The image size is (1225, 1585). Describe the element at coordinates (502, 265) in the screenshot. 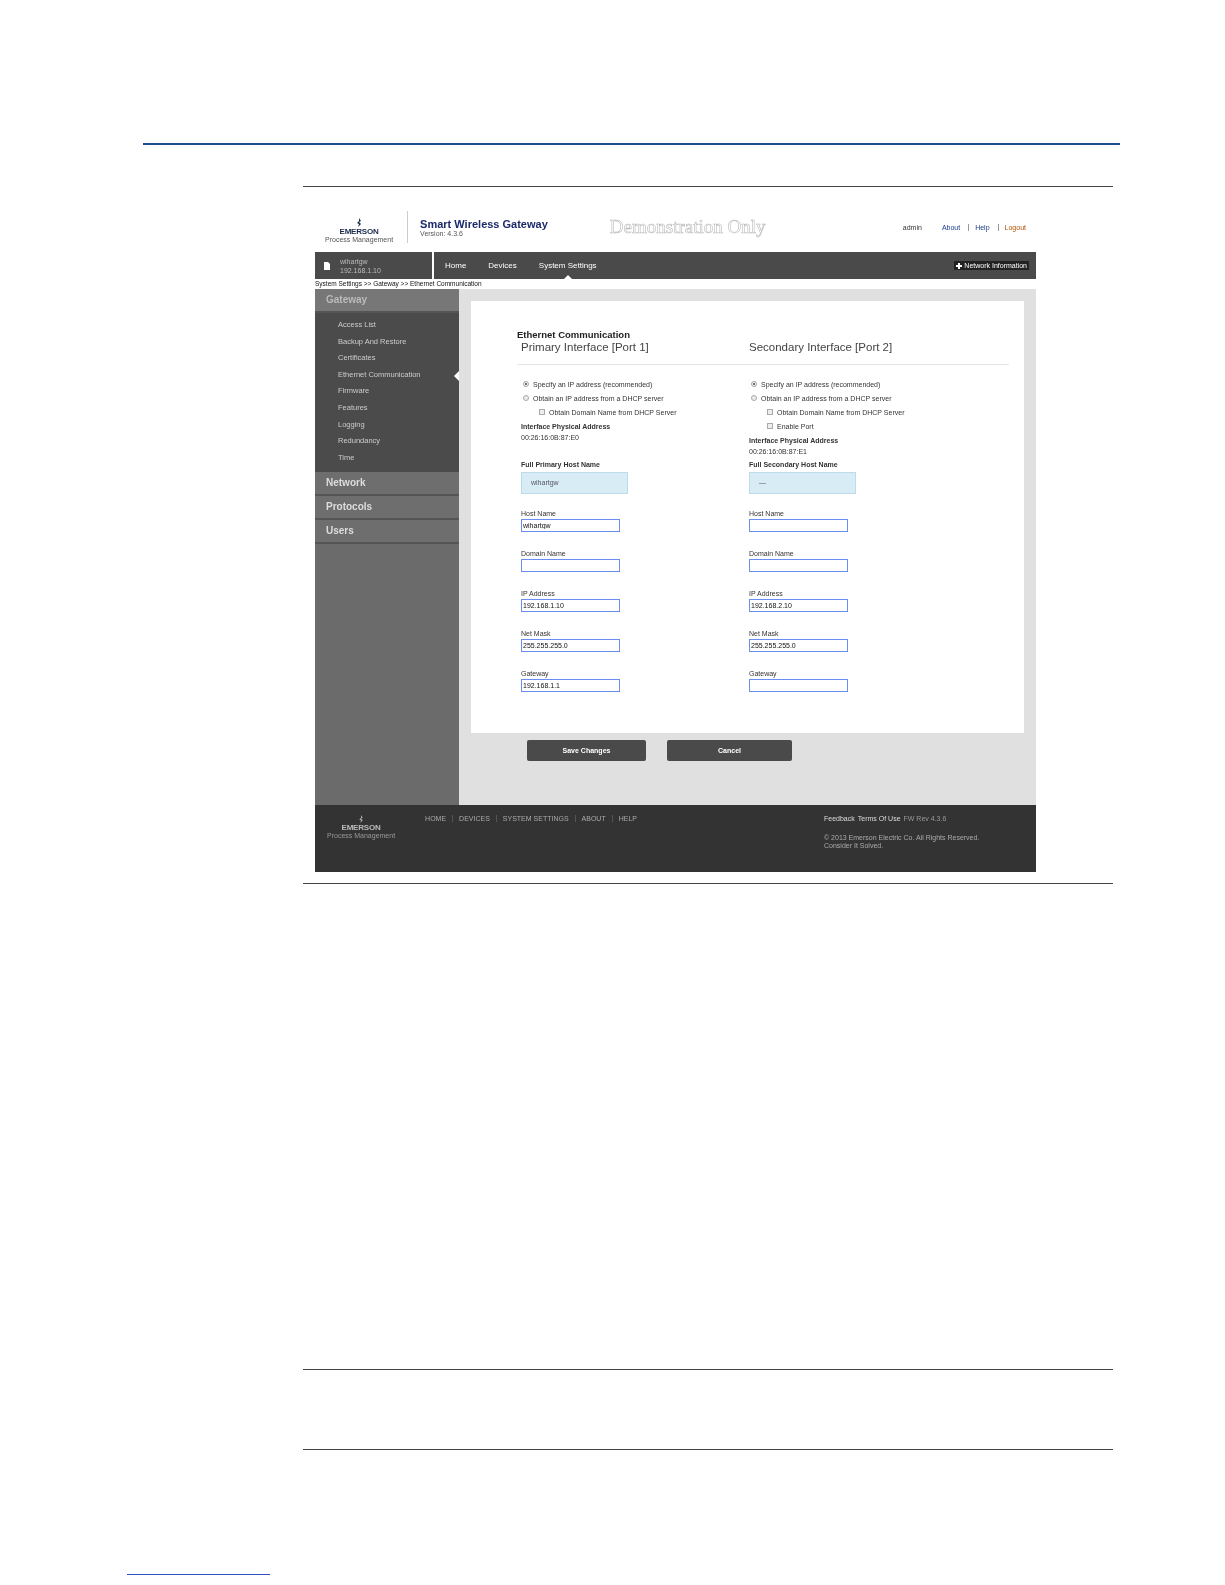

I see `nav-tab: Devices` at that location.